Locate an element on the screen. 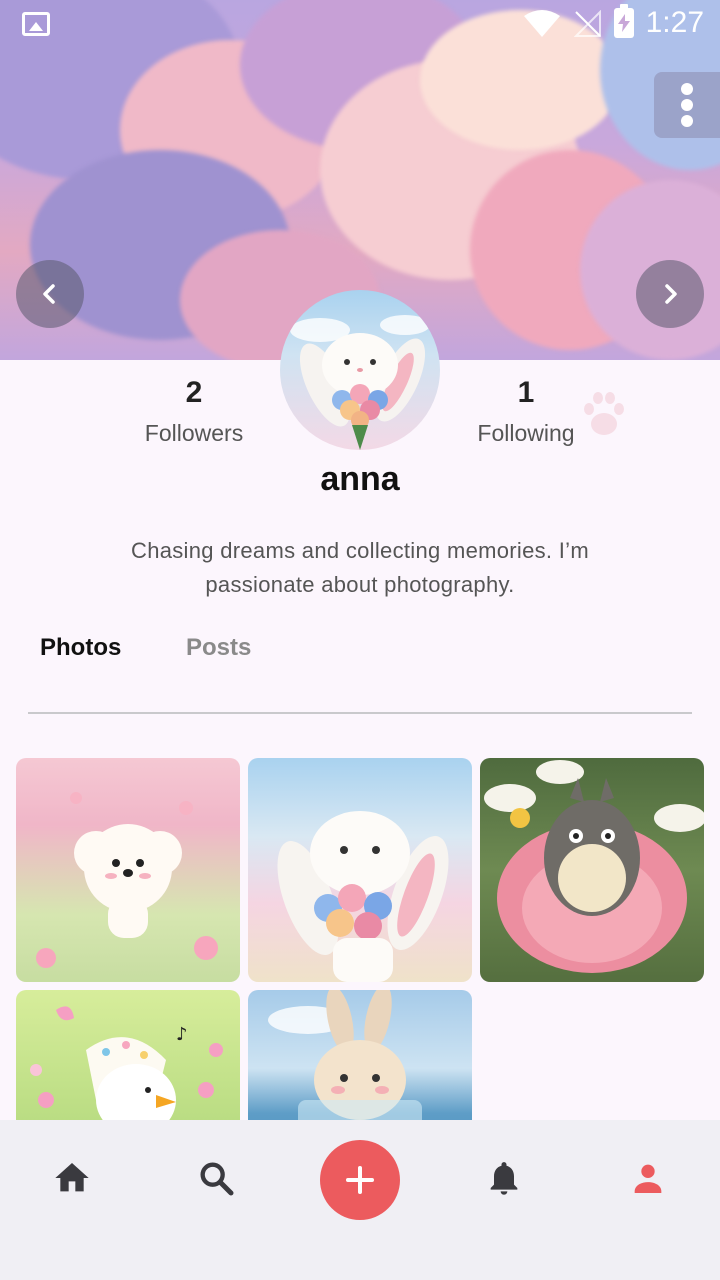  chevron-left-icon is located at coordinates (50, 294).